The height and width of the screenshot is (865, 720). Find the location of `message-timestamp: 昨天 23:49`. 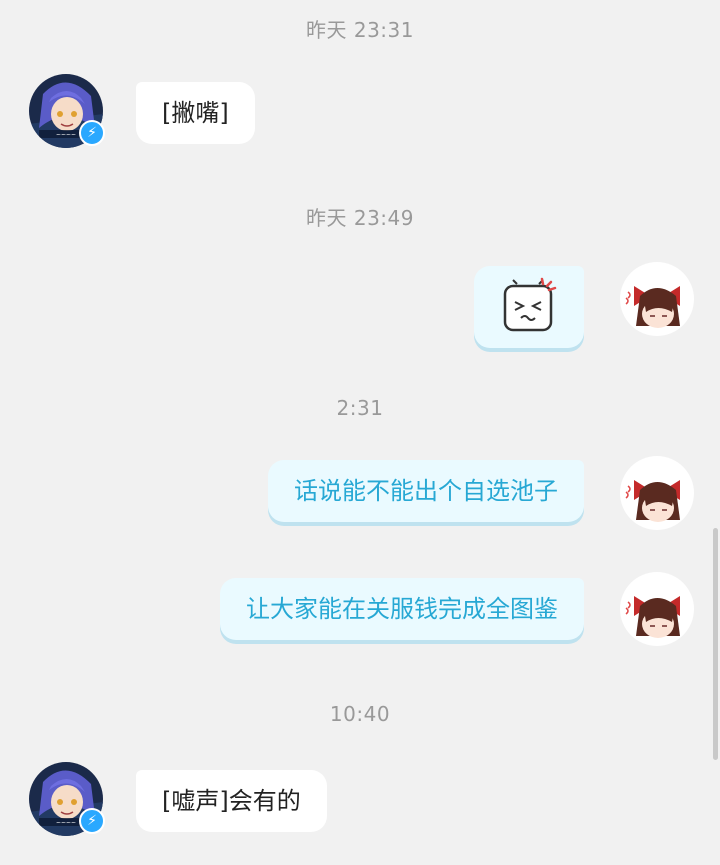

message-timestamp: 昨天 23:49 is located at coordinates (360, 218).